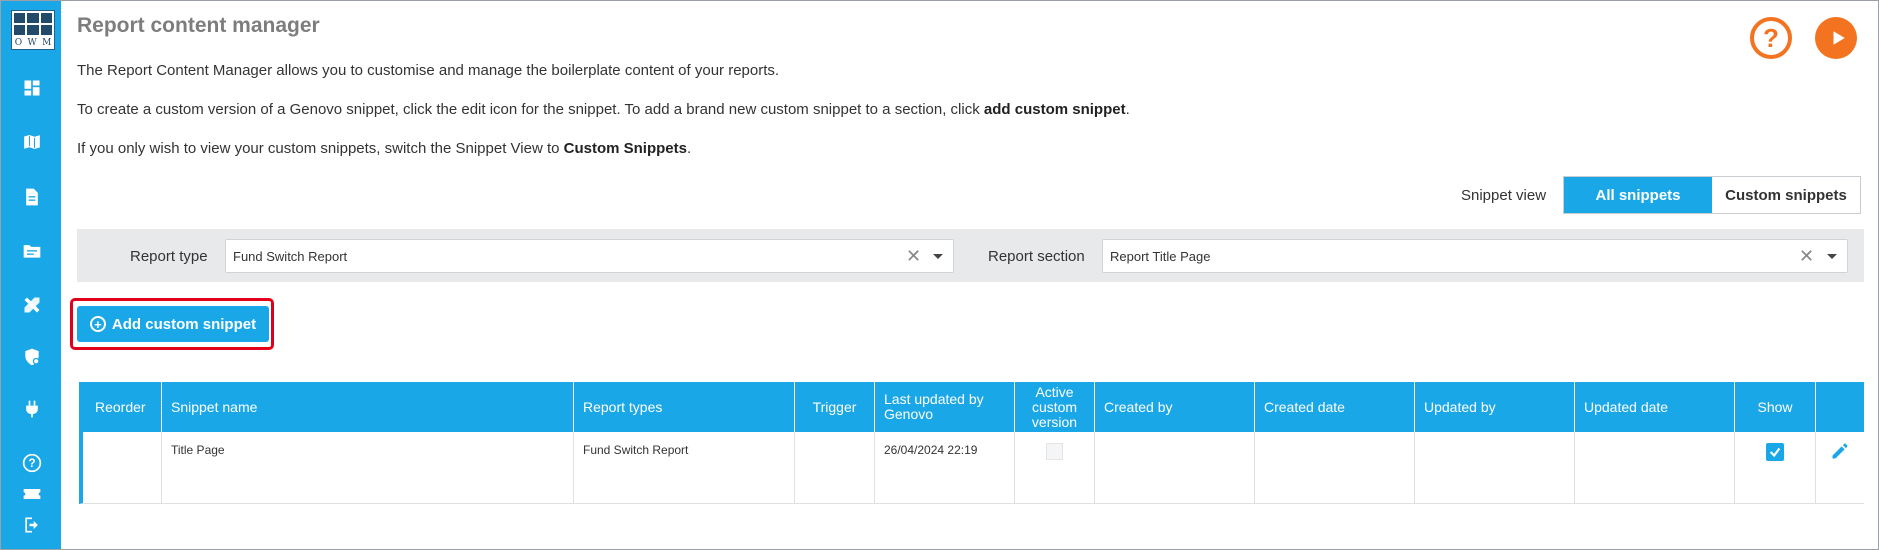  Describe the element at coordinates (1055, 407) in the screenshot. I see `column-header-active-custom-version: Active custom version` at that location.